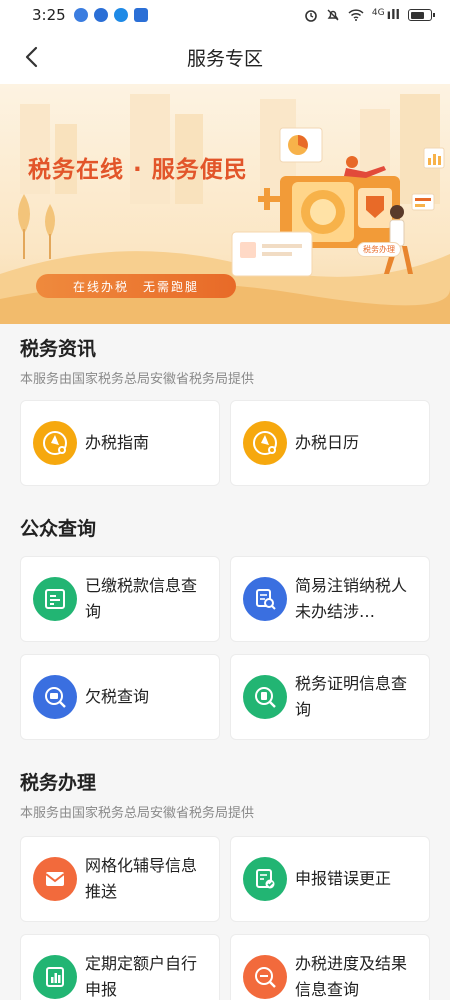  Describe the element at coordinates (351, 976) in the screenshot. I see `card-label: 办税进度及结果信息查询` at that location.